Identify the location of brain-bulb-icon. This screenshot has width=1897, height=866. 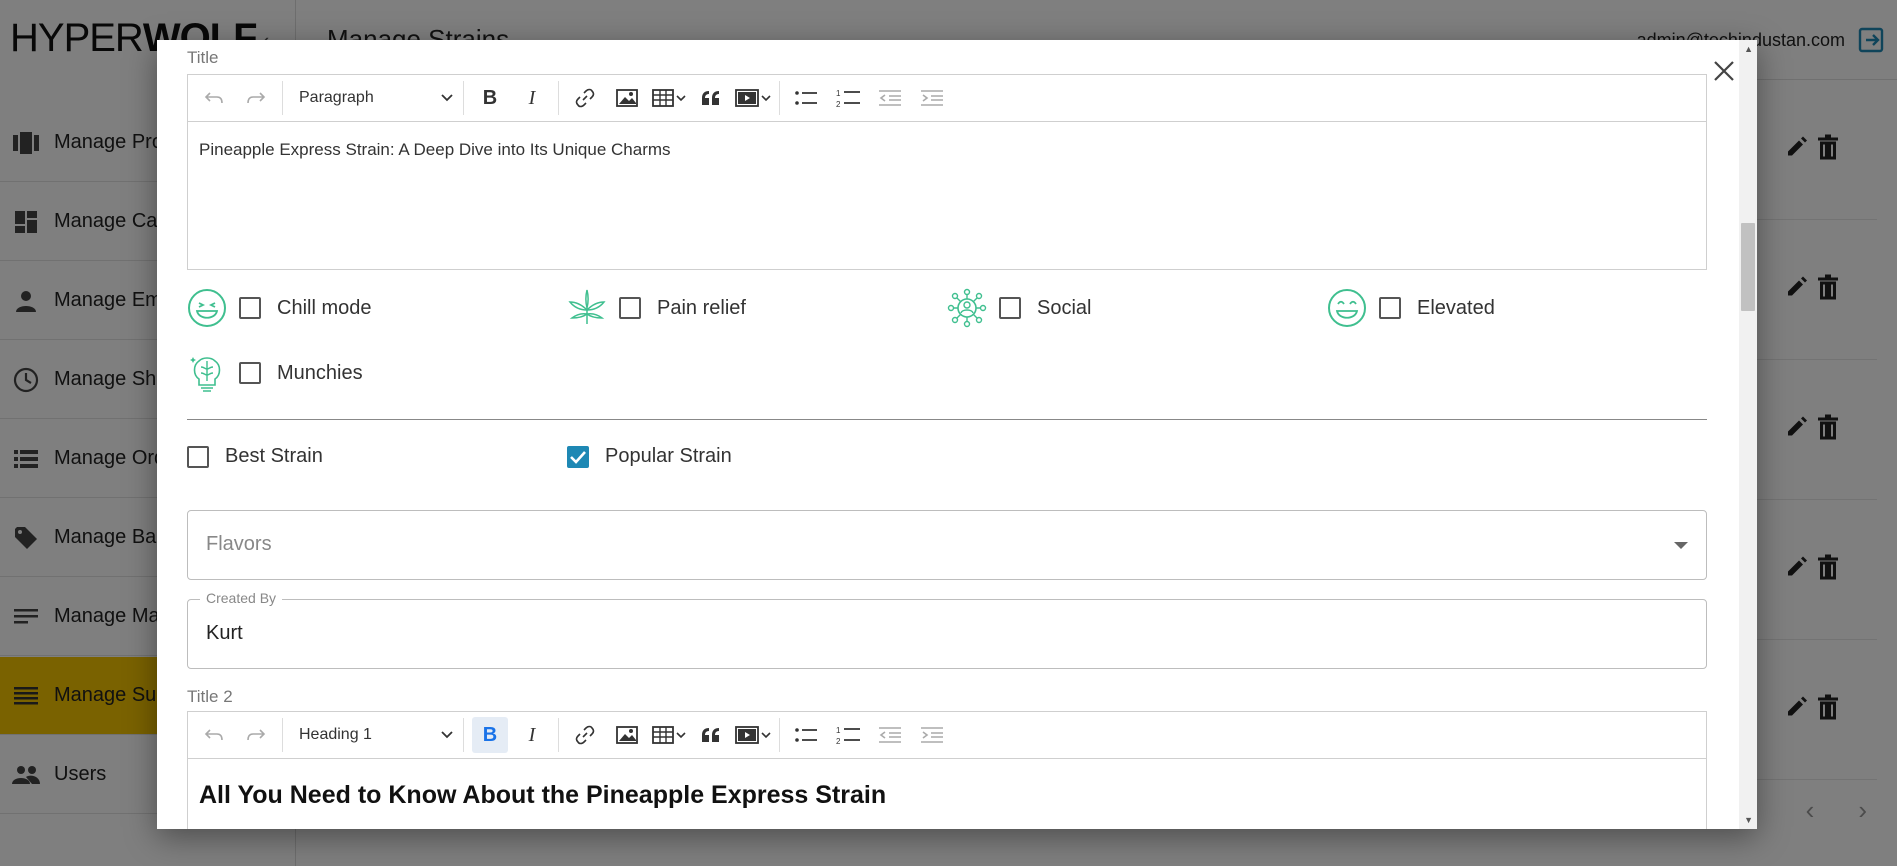
(205, 374).